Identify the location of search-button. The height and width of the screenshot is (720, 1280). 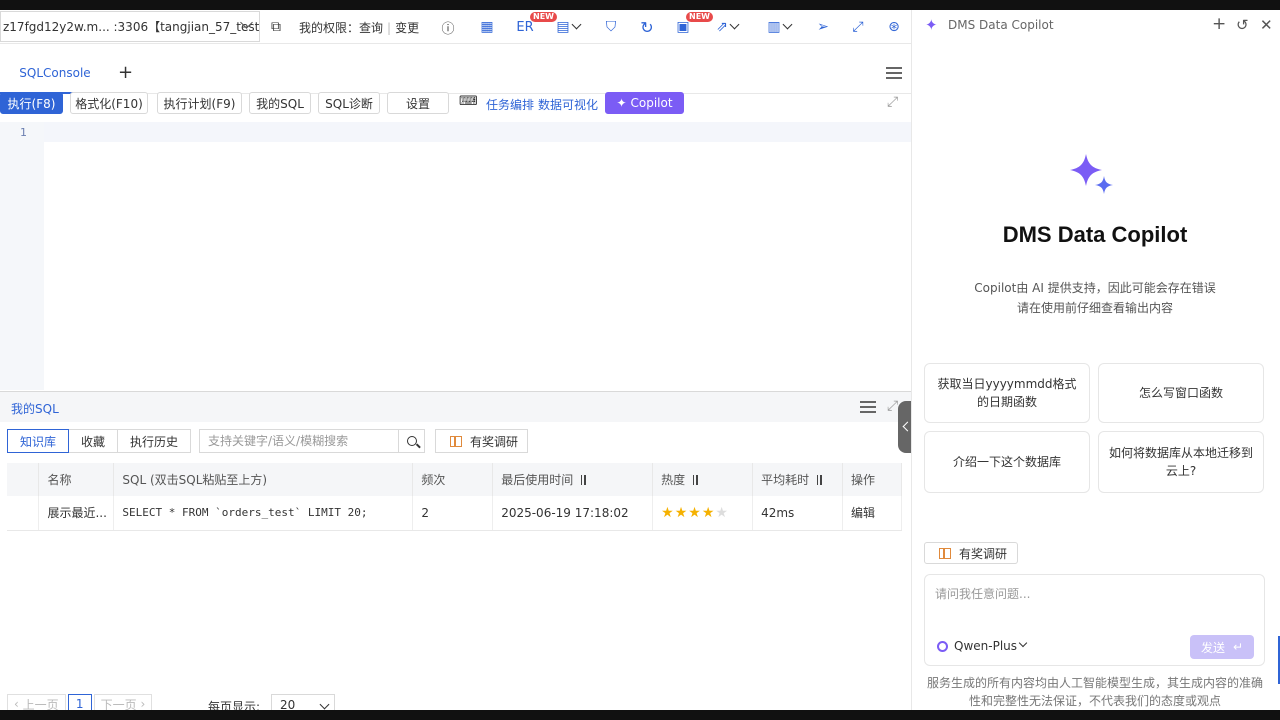
(411, 441).